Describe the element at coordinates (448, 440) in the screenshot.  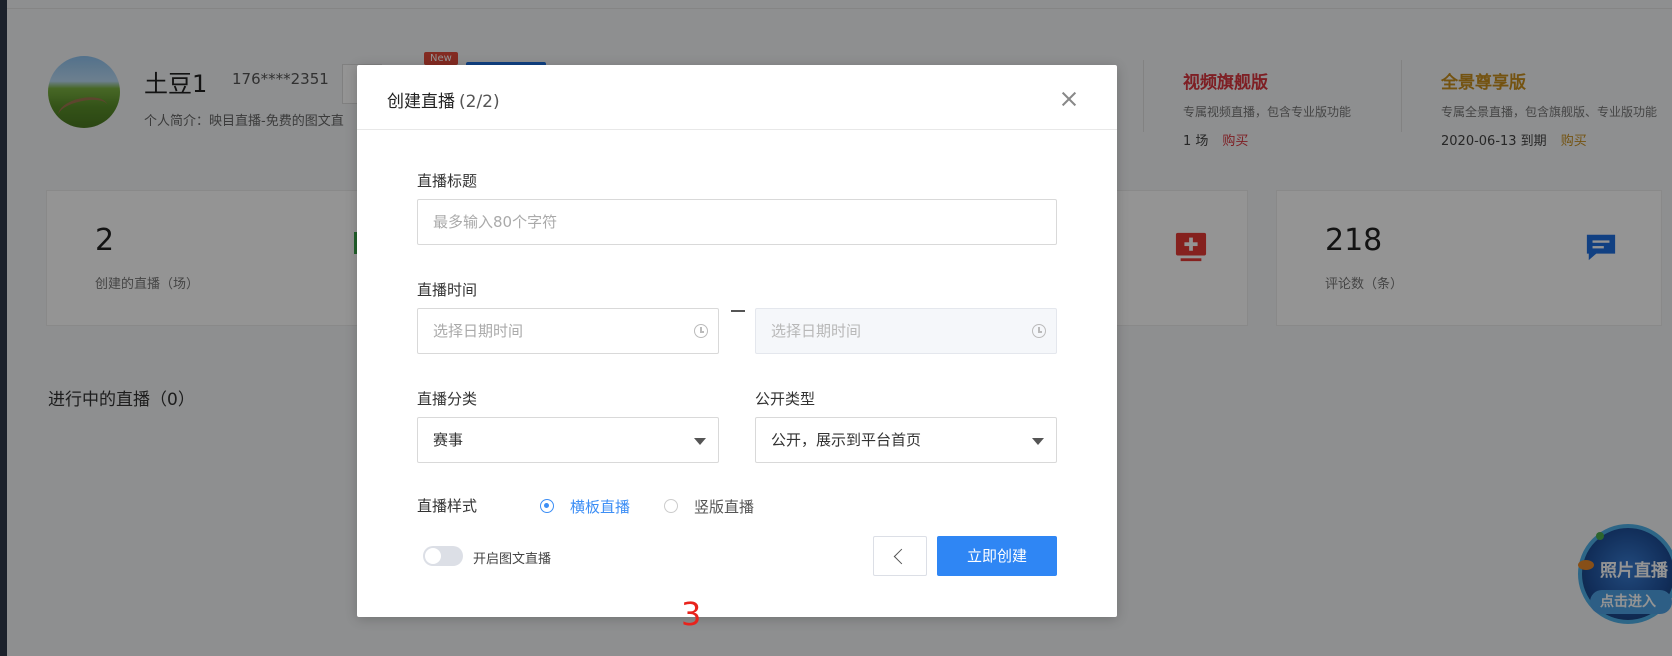
I see `category-value: 赛事` at that location.